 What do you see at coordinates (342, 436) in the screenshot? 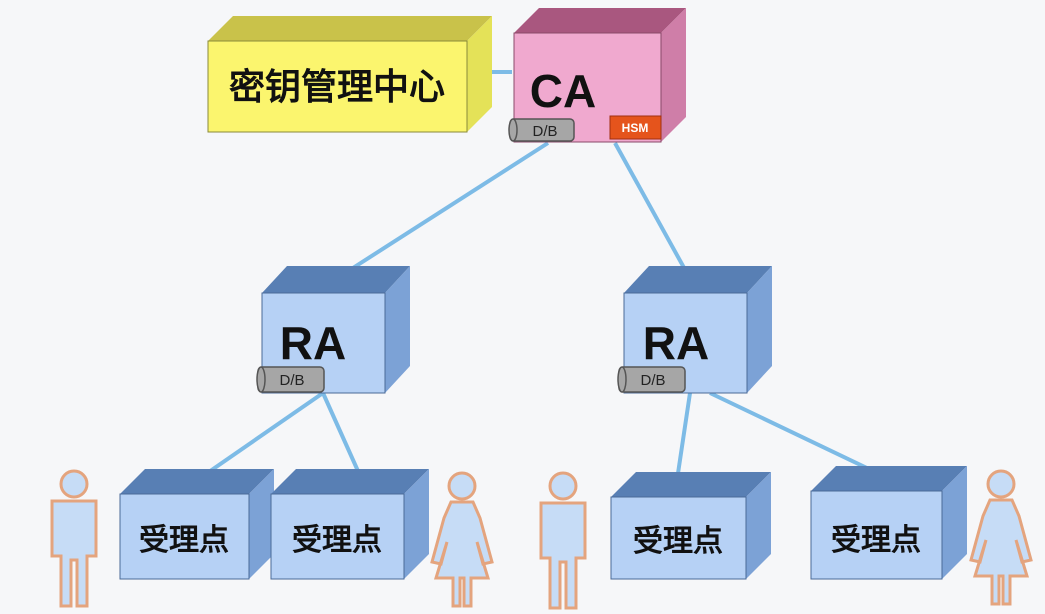
I see `ra-left-point-2-link` at bounding box center [342, 436].